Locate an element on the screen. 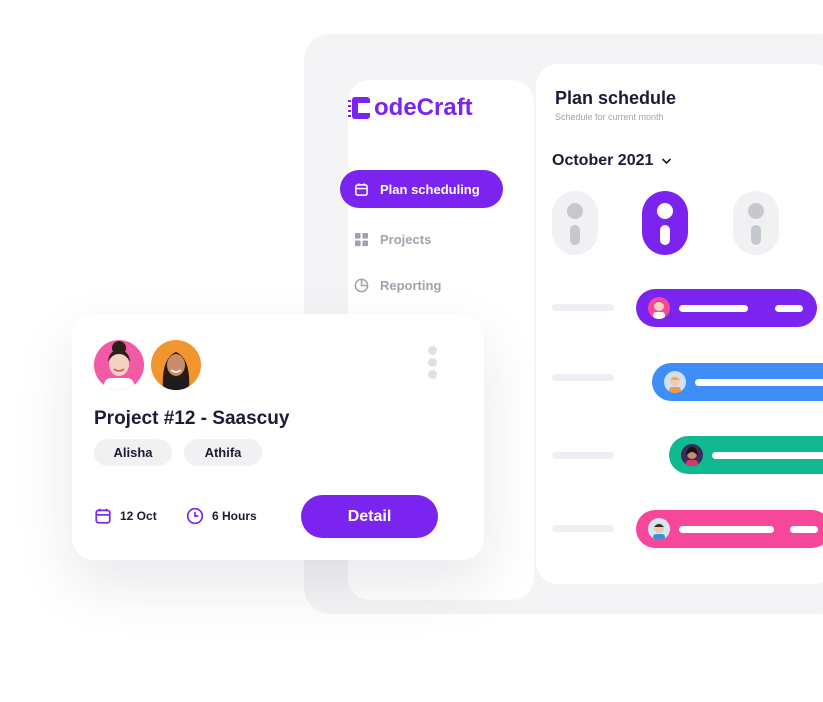 The image size is (823, 702). sidebar-item-plan-scheduling: Plan scheduling is located at coordinates (421, 189).